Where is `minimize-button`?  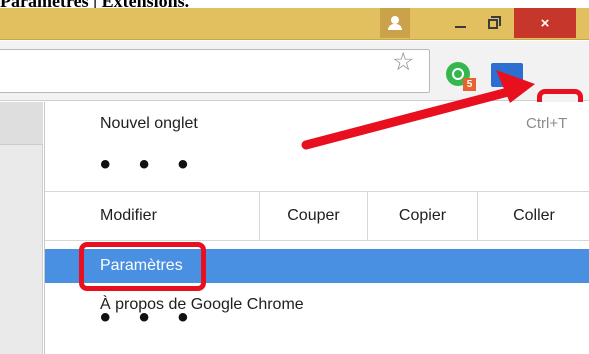
minimize-button is located at coordinates (460, 23).